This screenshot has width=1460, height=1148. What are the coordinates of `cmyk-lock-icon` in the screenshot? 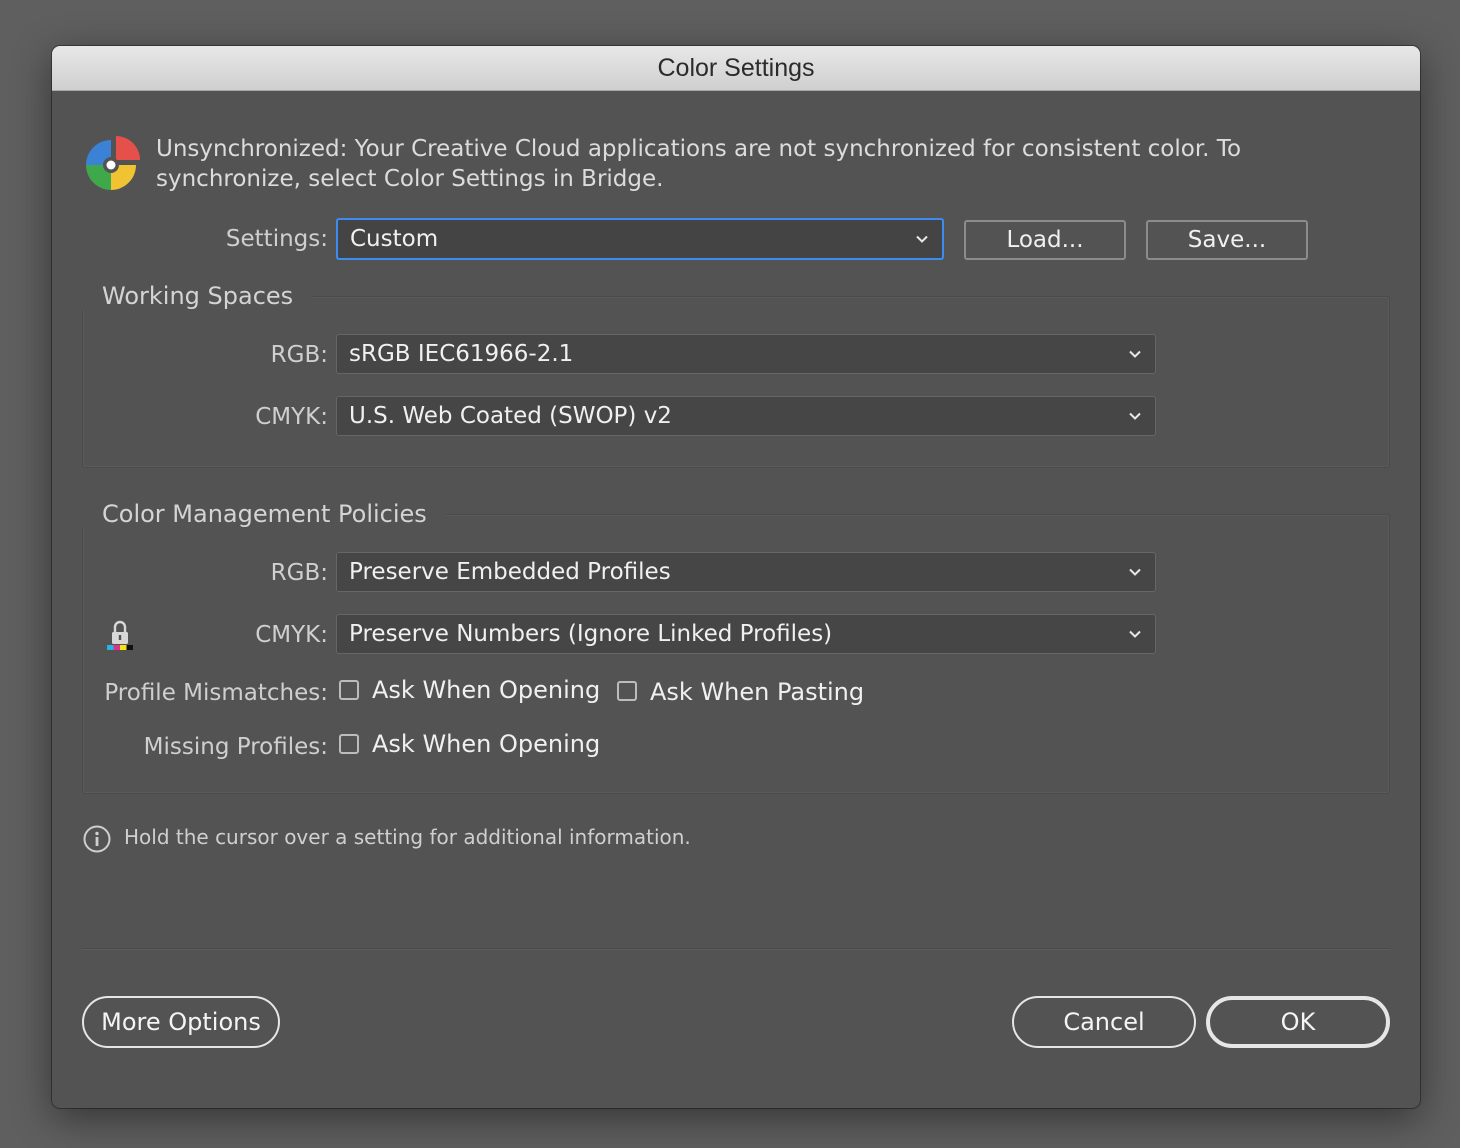 It's located at (120, 635).